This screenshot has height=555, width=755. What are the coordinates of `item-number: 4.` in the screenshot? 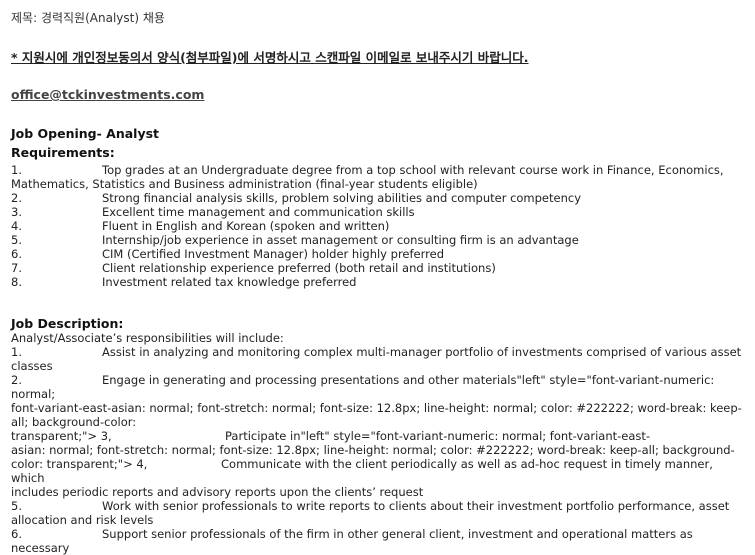 It's located at (16, 226).